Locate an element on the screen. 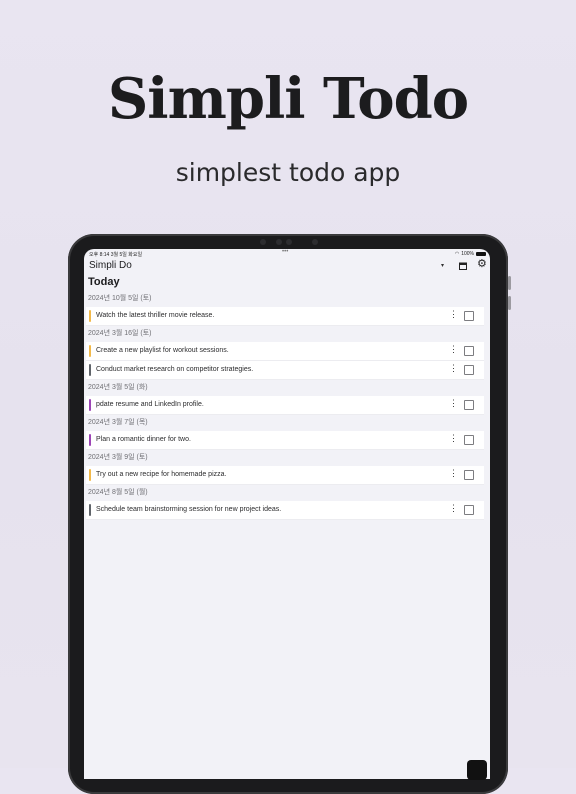 The height and width of the screenshot is (794, 576). todo-text: Plan a romantic dinner for two. is located at coordinates (143, 439).